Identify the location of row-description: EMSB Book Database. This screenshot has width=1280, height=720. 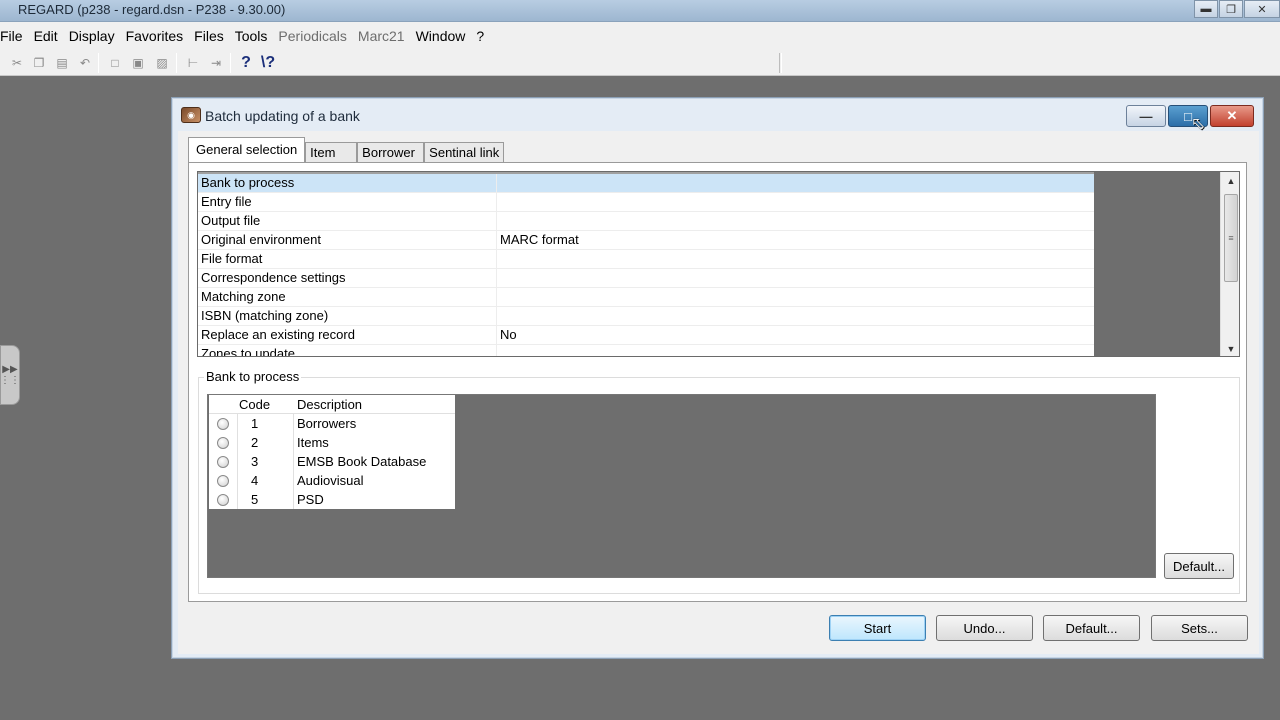
(362, 461).